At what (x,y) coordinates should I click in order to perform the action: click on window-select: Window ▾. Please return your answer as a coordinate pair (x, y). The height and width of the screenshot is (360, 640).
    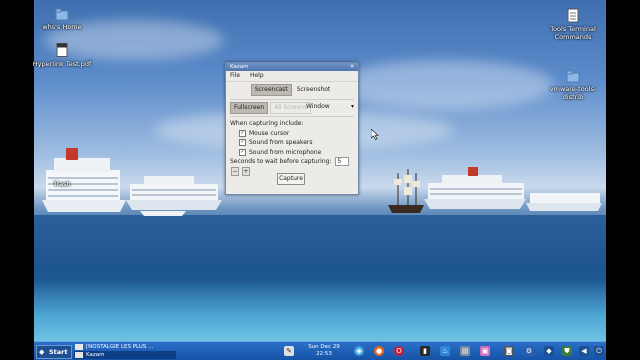
    Looking at the image, I should click on (330, 106).